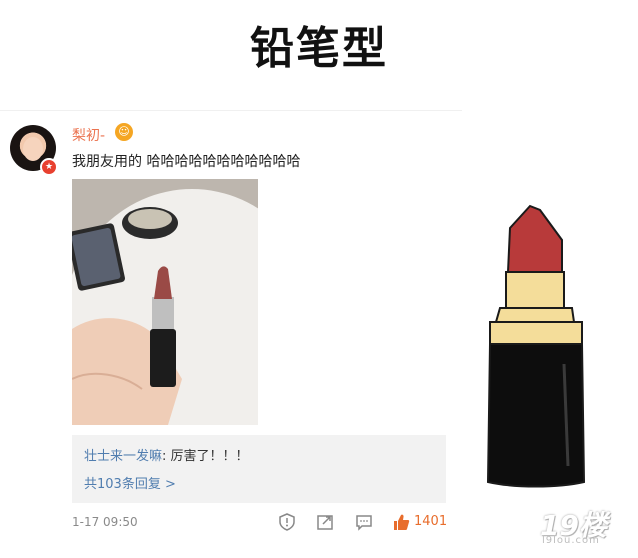 Image resolution: width=638 pixels, height=558 pixels. I want to click on lipstick-photo, so click(165, 302).